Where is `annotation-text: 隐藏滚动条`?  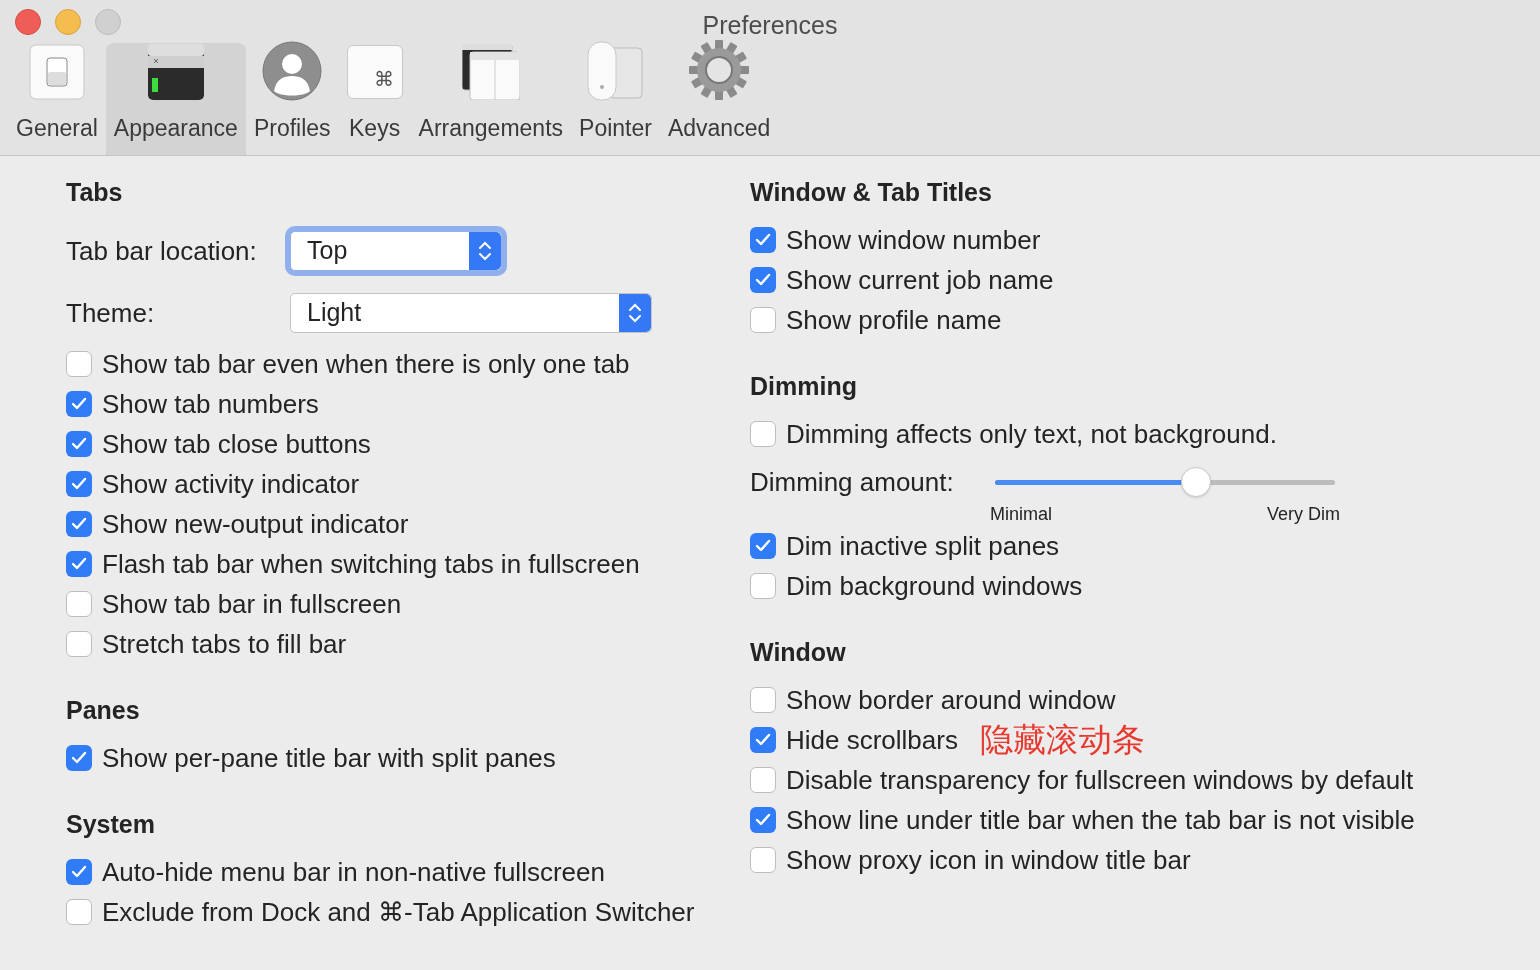
annotation-text: 隐藏滚动条 is located at coordinates (1062, 740).